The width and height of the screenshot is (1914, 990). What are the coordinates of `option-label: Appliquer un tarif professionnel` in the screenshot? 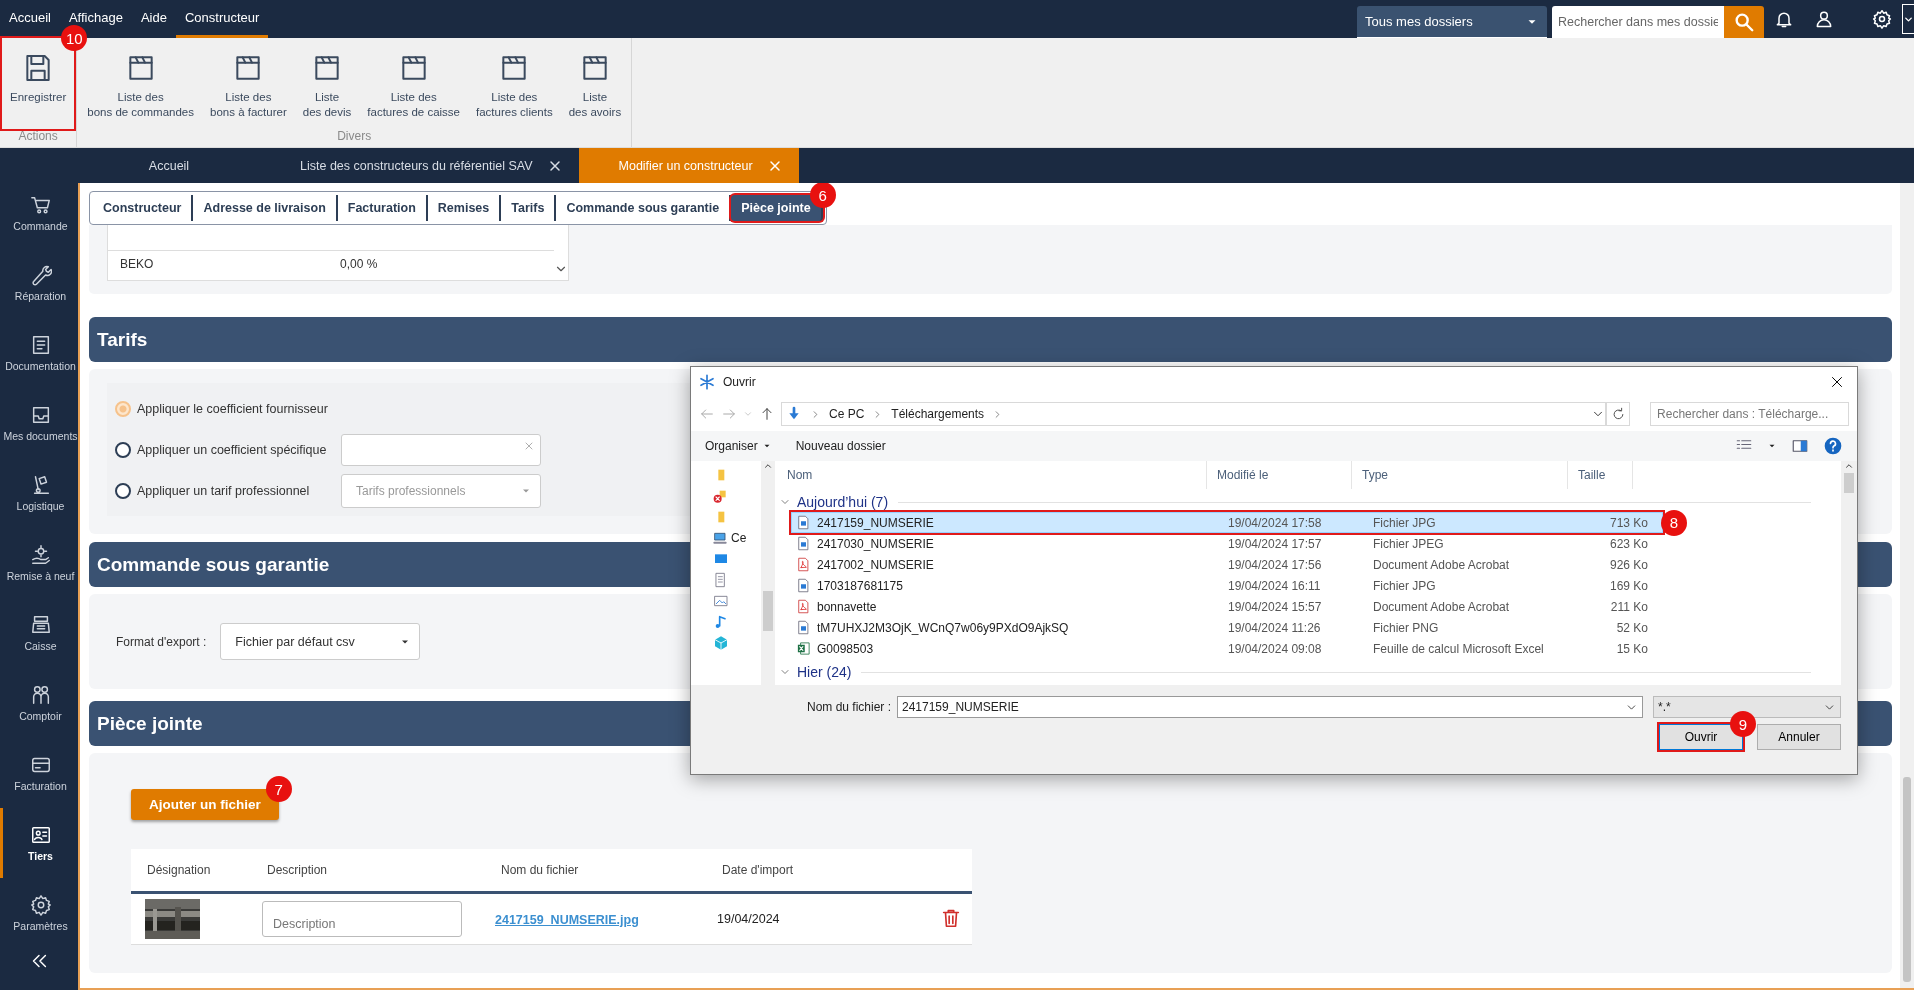 It's located at (224, 490).